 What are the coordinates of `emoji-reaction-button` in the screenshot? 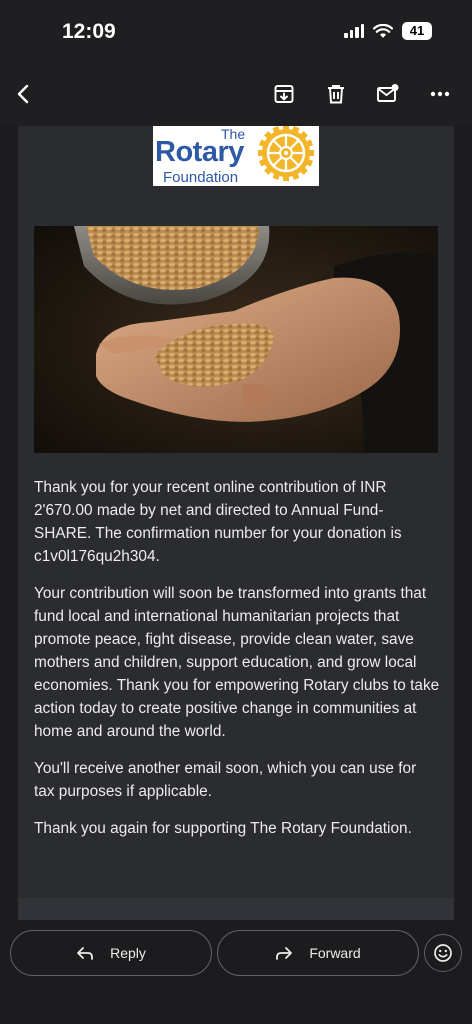 It's located at (443, 953).